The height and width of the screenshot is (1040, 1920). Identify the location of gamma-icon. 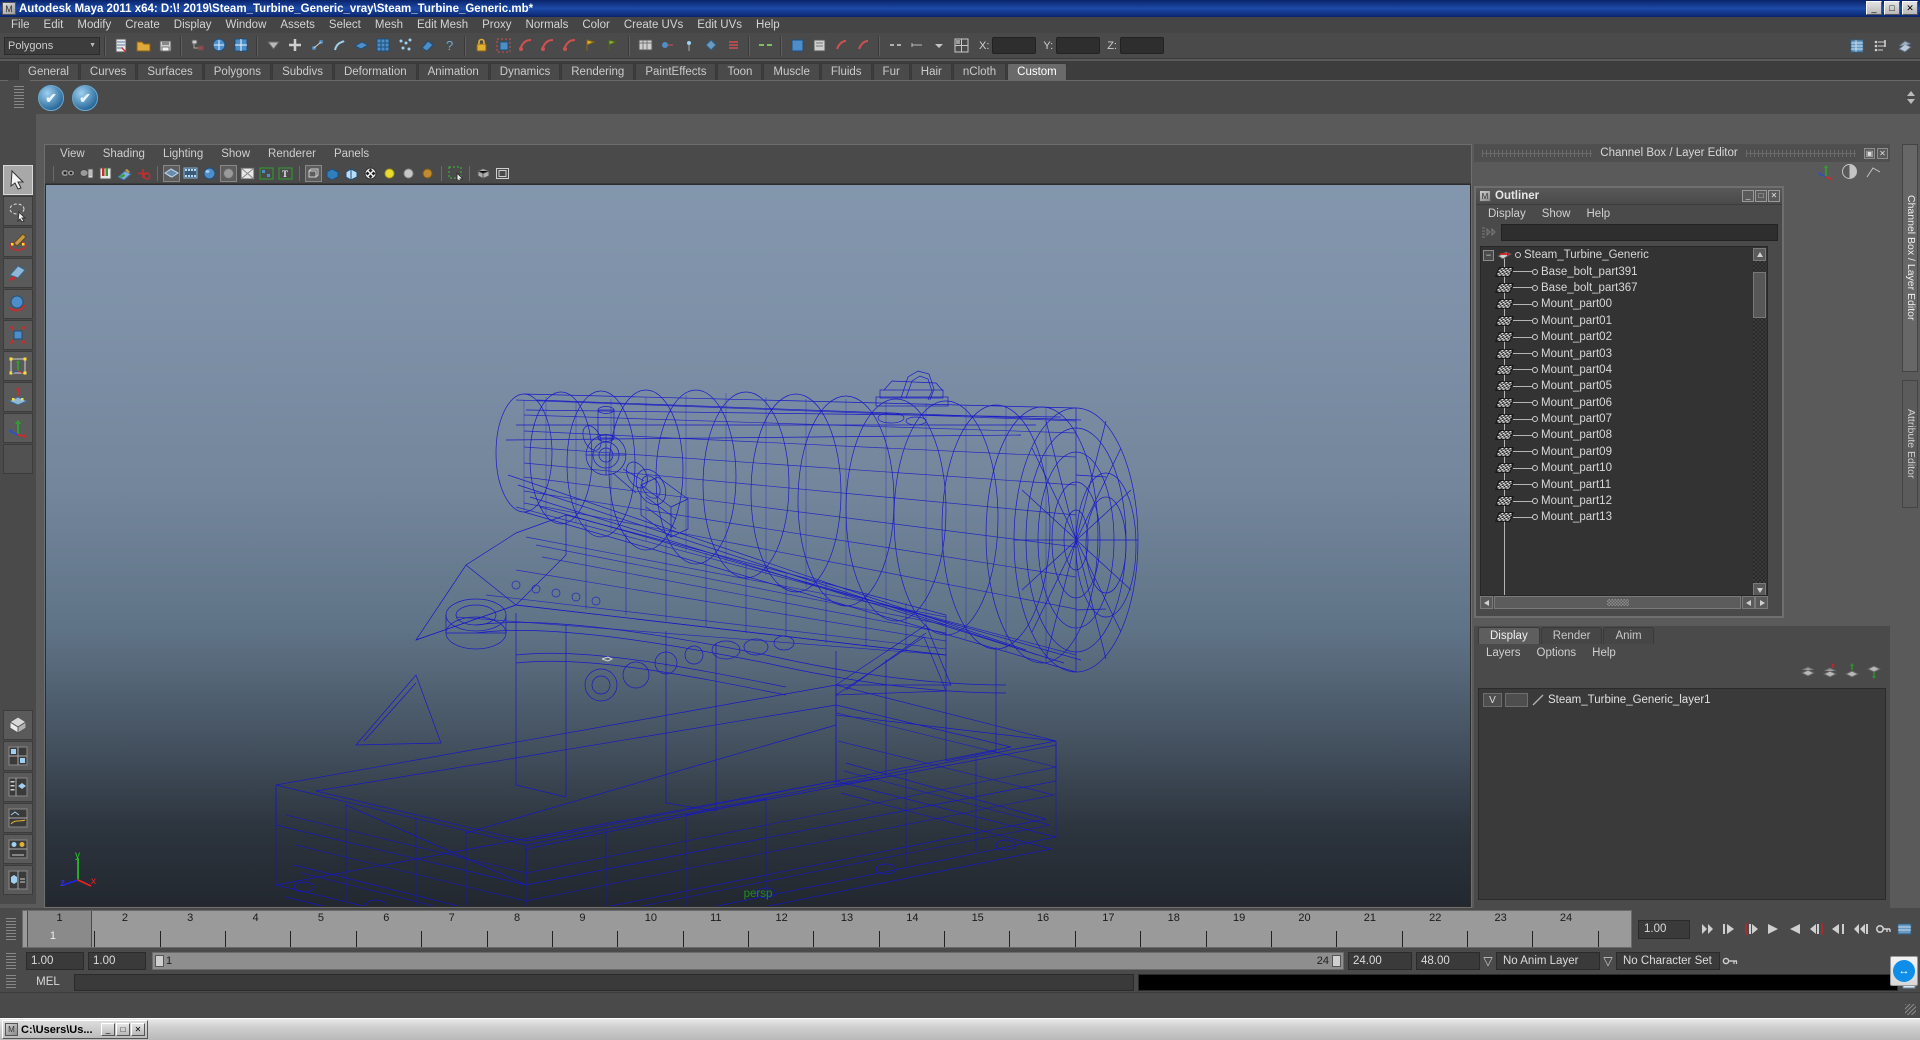
(408, 173).